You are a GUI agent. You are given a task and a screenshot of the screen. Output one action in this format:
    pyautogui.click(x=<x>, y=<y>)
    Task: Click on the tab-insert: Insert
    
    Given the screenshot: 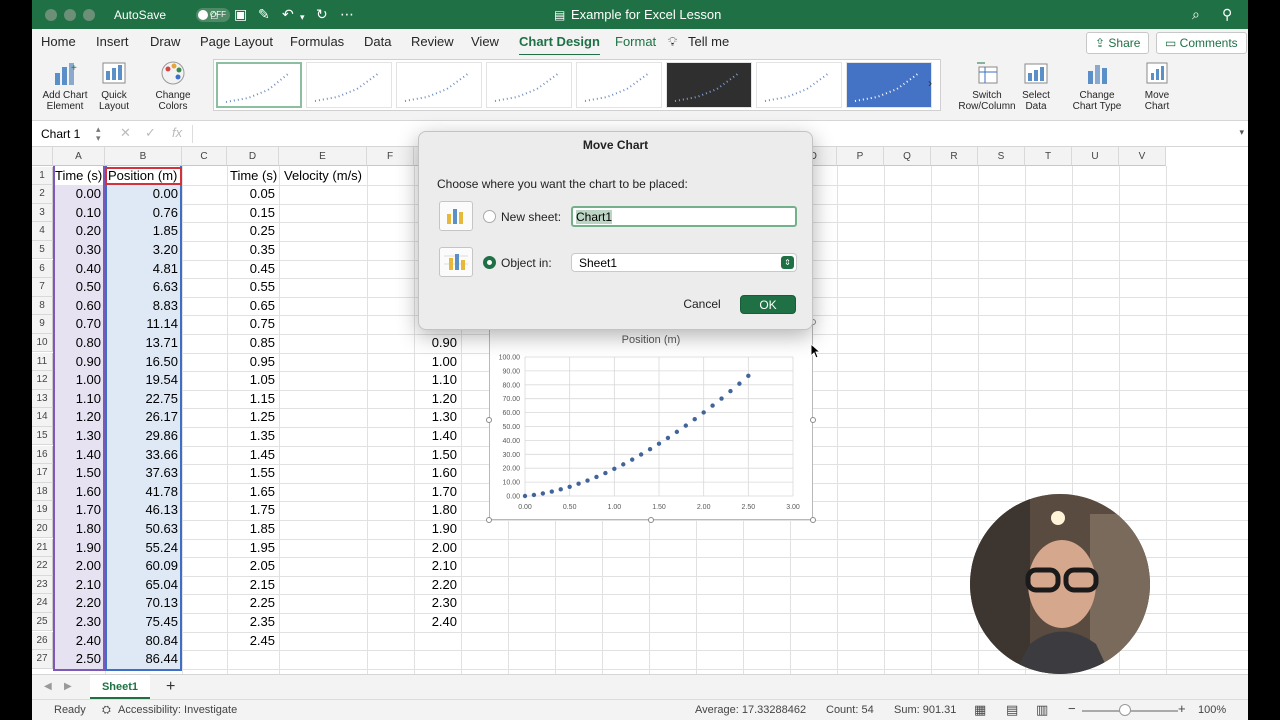 What is the action you would take?
    pyautogui.click(x=112, y=41)
    